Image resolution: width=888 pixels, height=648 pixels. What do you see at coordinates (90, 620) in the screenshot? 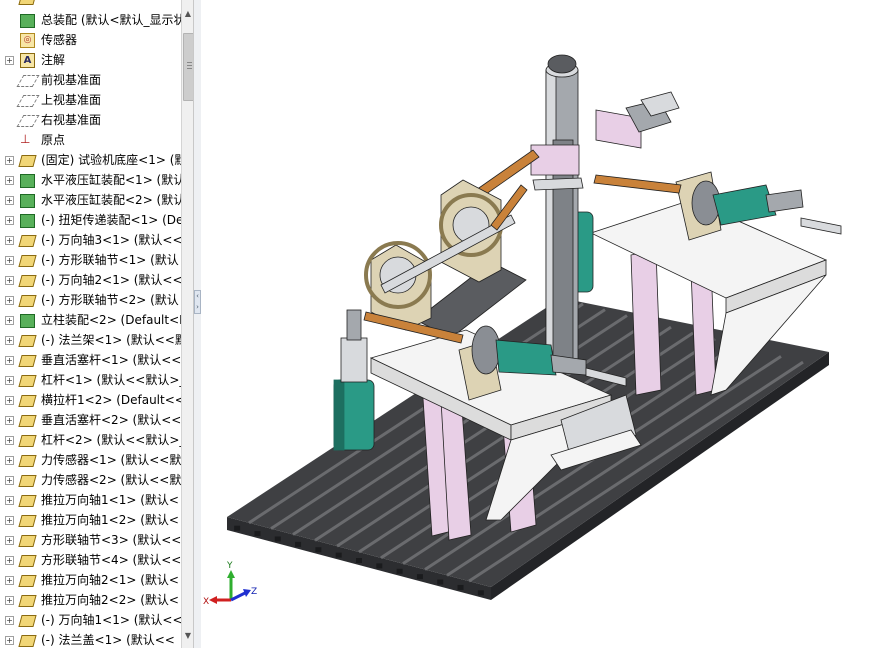
I see `tree-item: + (-) 万向轴1<1> (默认<<` at bounding box center [90, 620].